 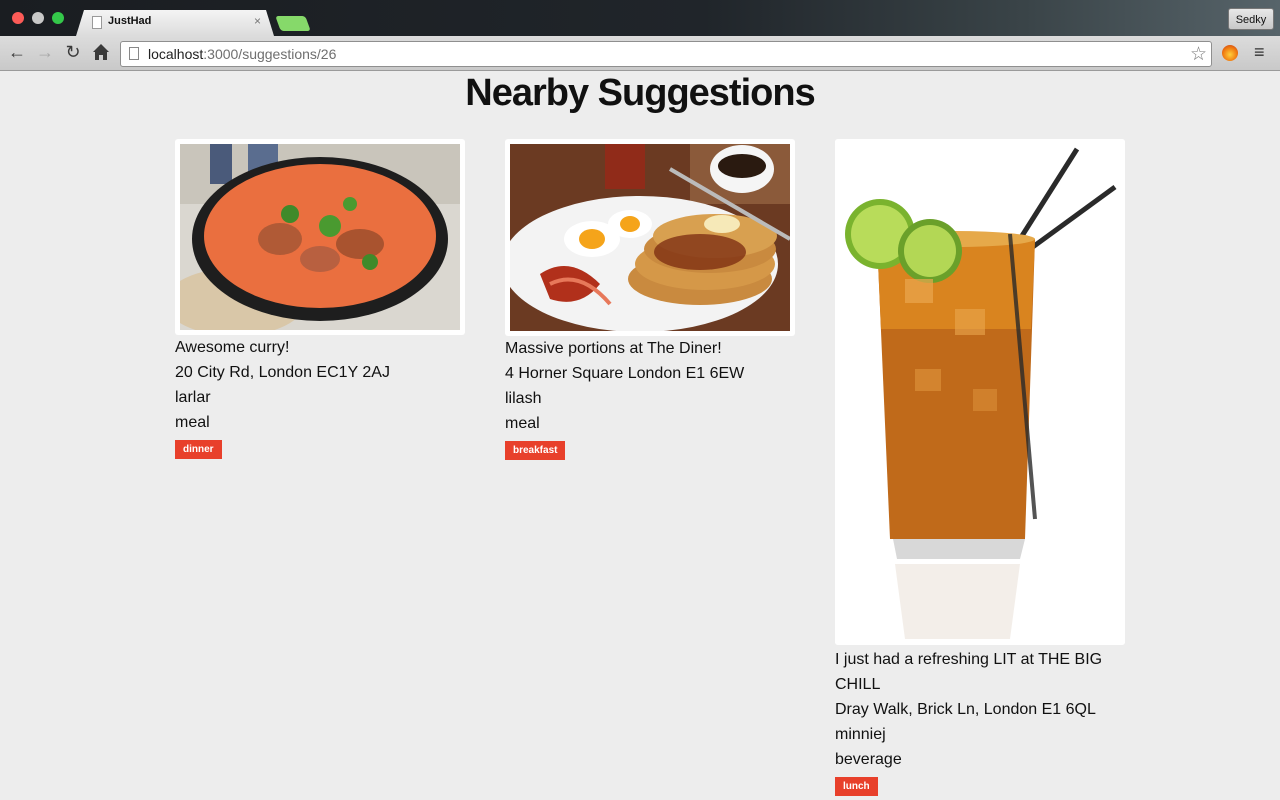 What do you see at coordinates (625, 373) in the screenshot?
I see `suggestion-address: 4 Horner Square London E1 6EW` at bounding box center [625, 373].